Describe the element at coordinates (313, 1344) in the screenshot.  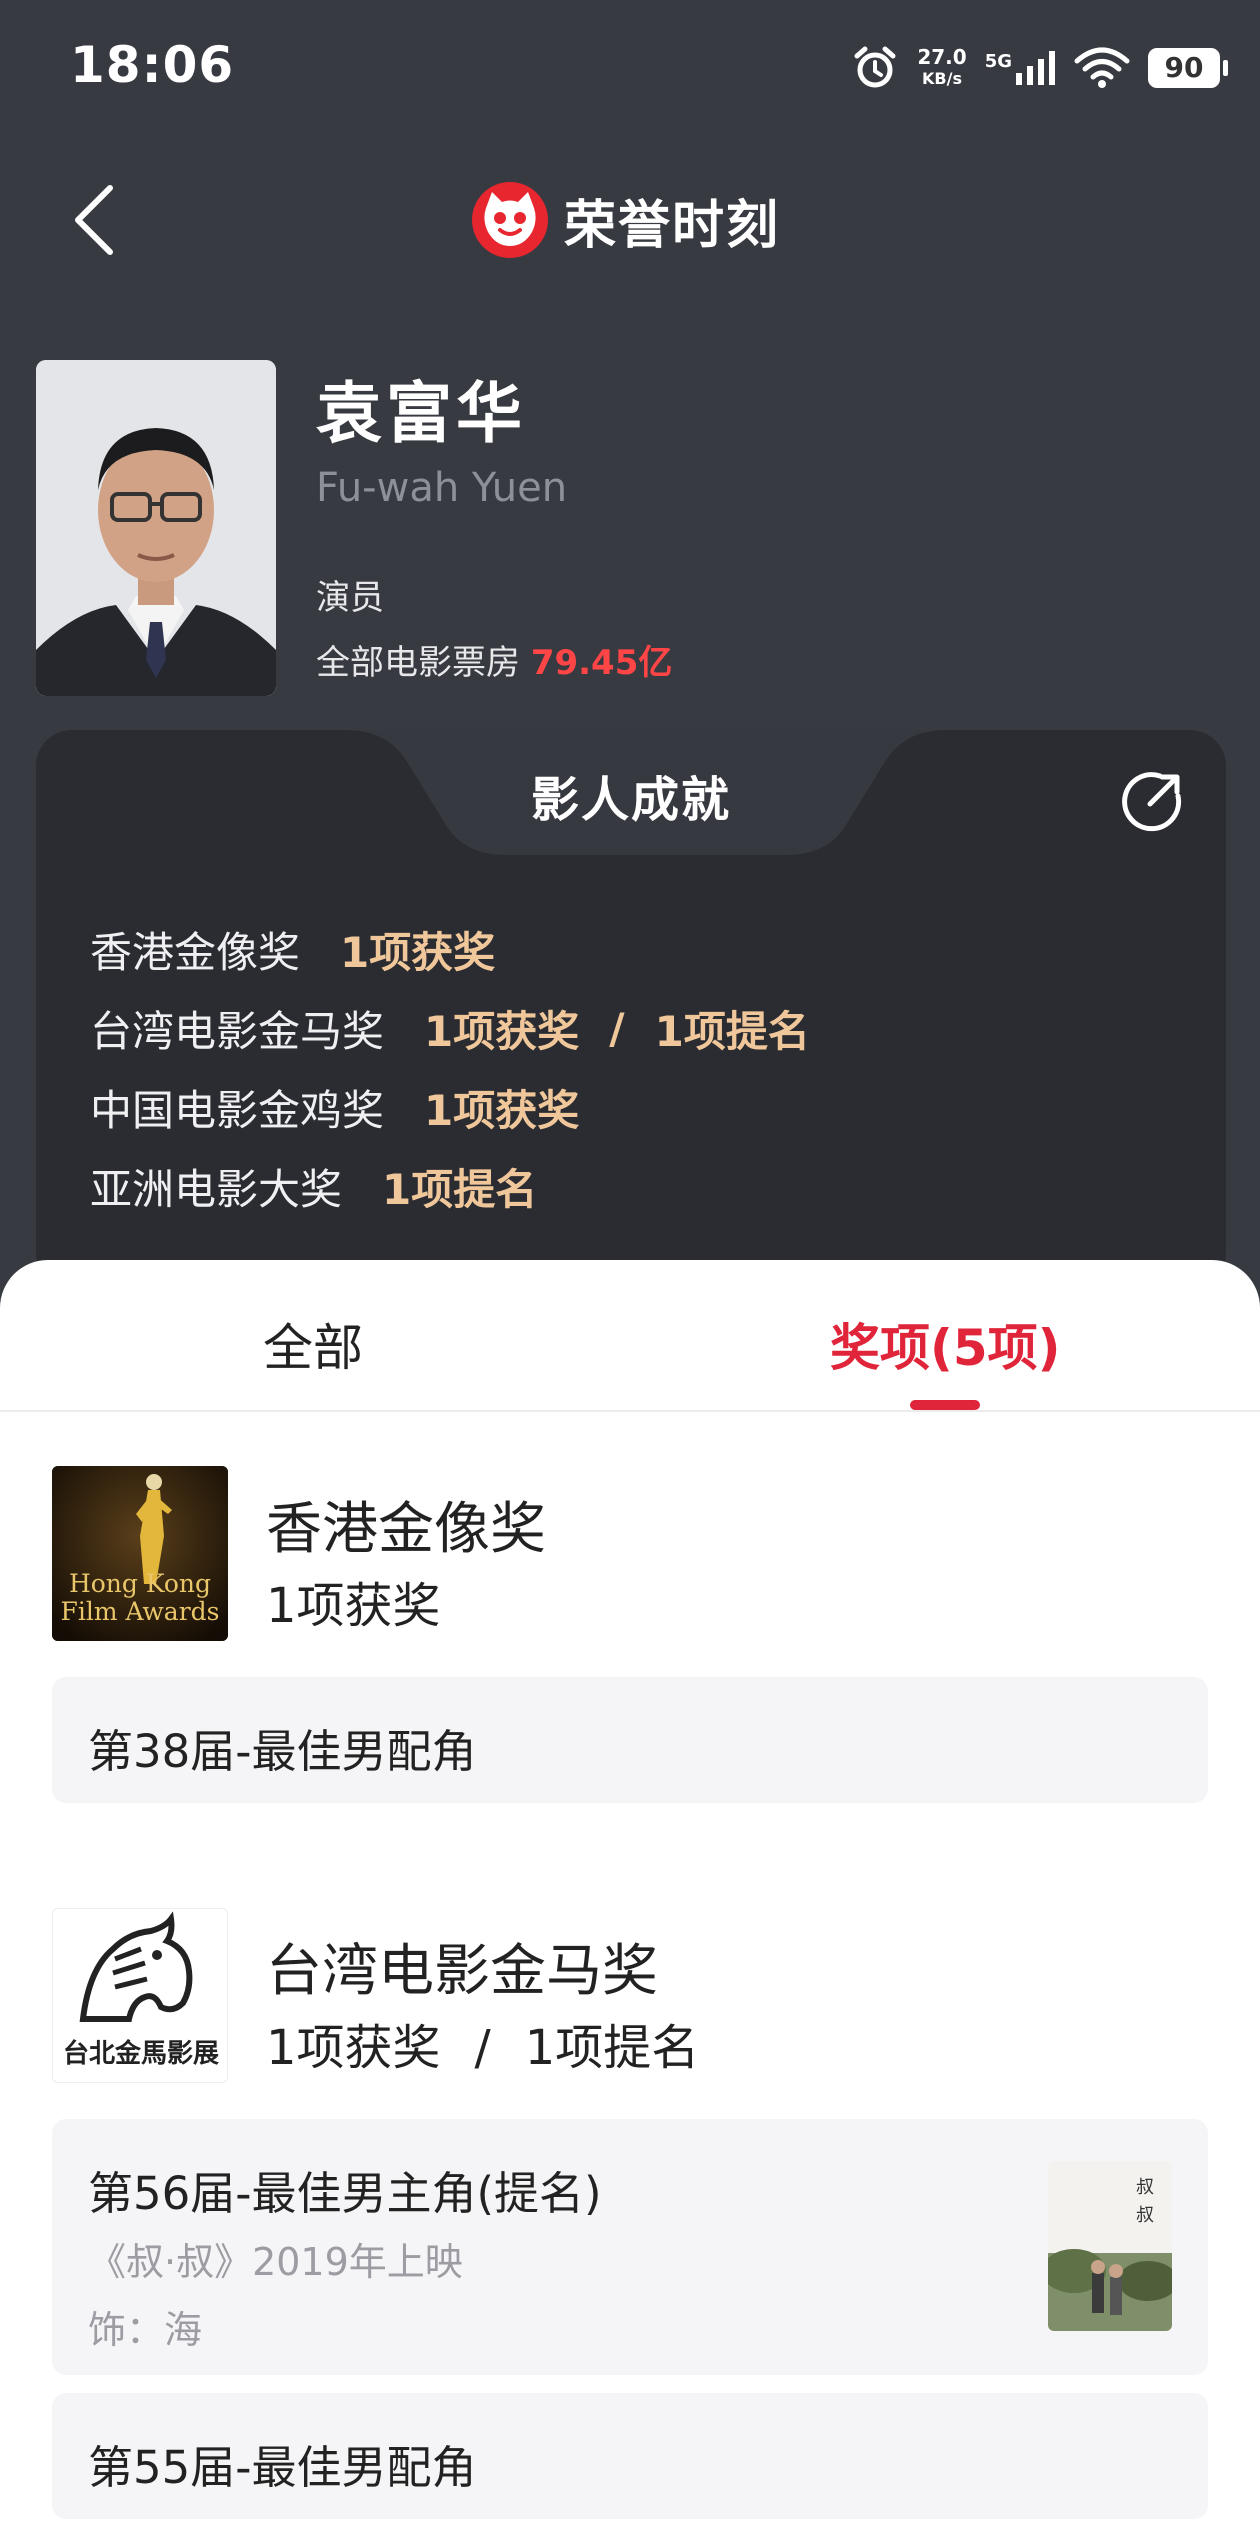
I see `tab-all: 全部` at that location.